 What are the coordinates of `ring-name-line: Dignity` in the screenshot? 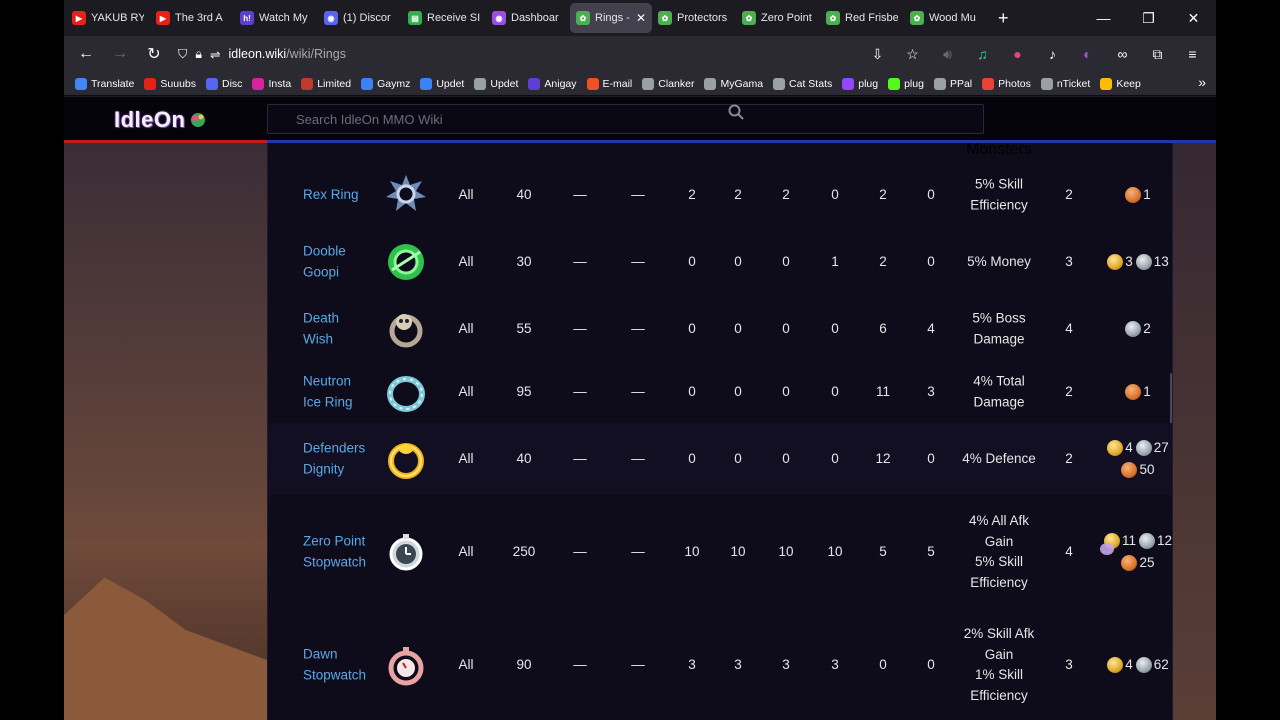 It's located at (334, 469).